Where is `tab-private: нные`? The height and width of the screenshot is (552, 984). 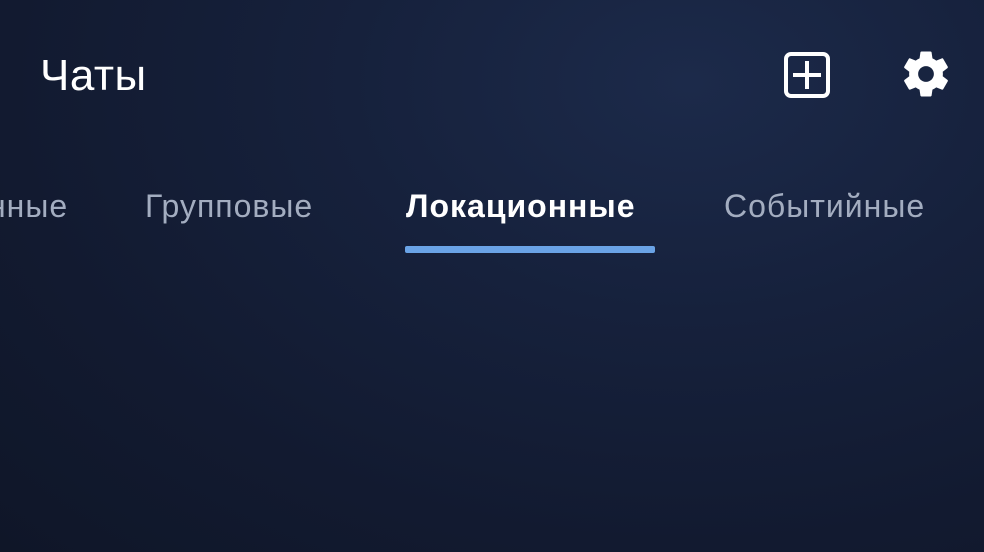 tab-private: нные is located at coordinates (34, 206).